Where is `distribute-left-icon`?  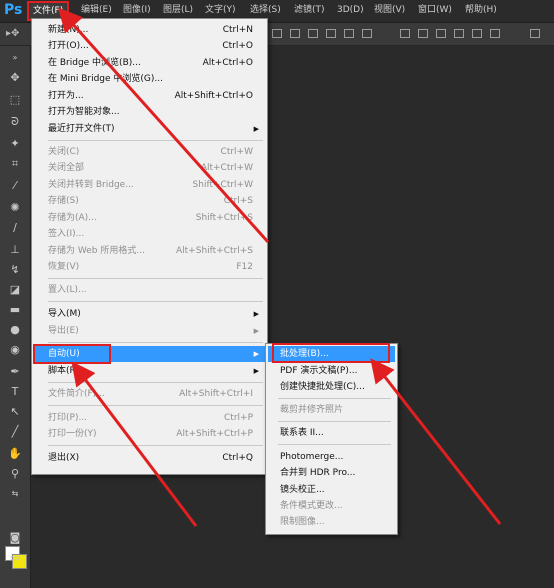
distribute-left-icon is located at coordinates (459, 33).